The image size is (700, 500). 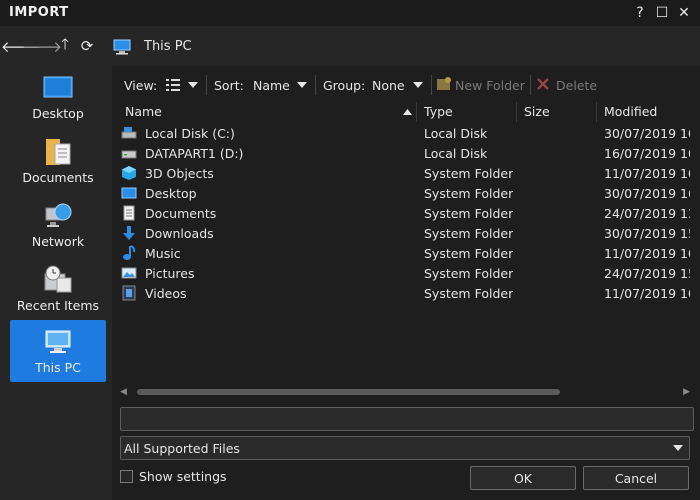 I want to click on list-view-icon, so click(x=173, y=85).